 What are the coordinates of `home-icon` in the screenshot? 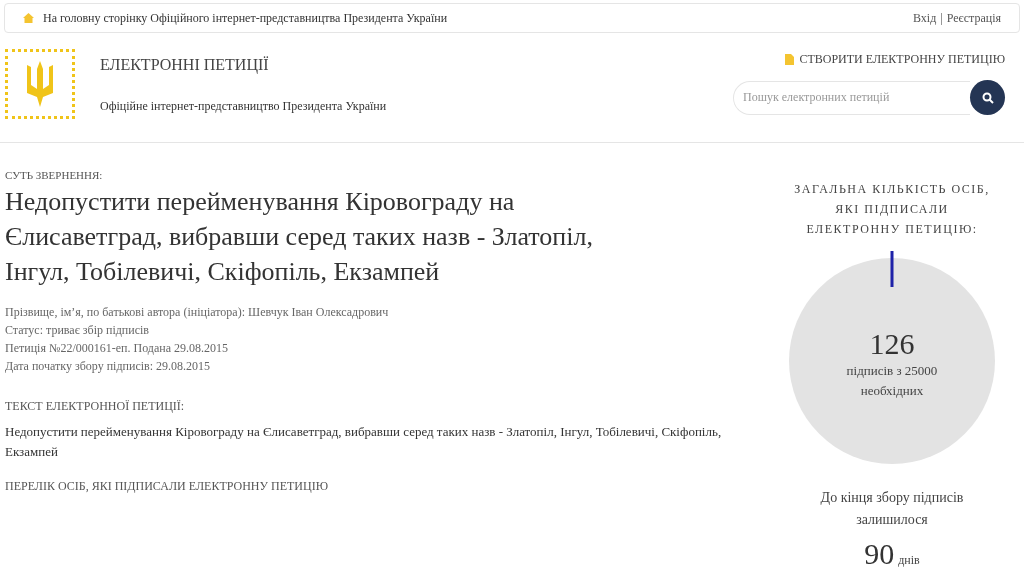 It's located at (28, 18).